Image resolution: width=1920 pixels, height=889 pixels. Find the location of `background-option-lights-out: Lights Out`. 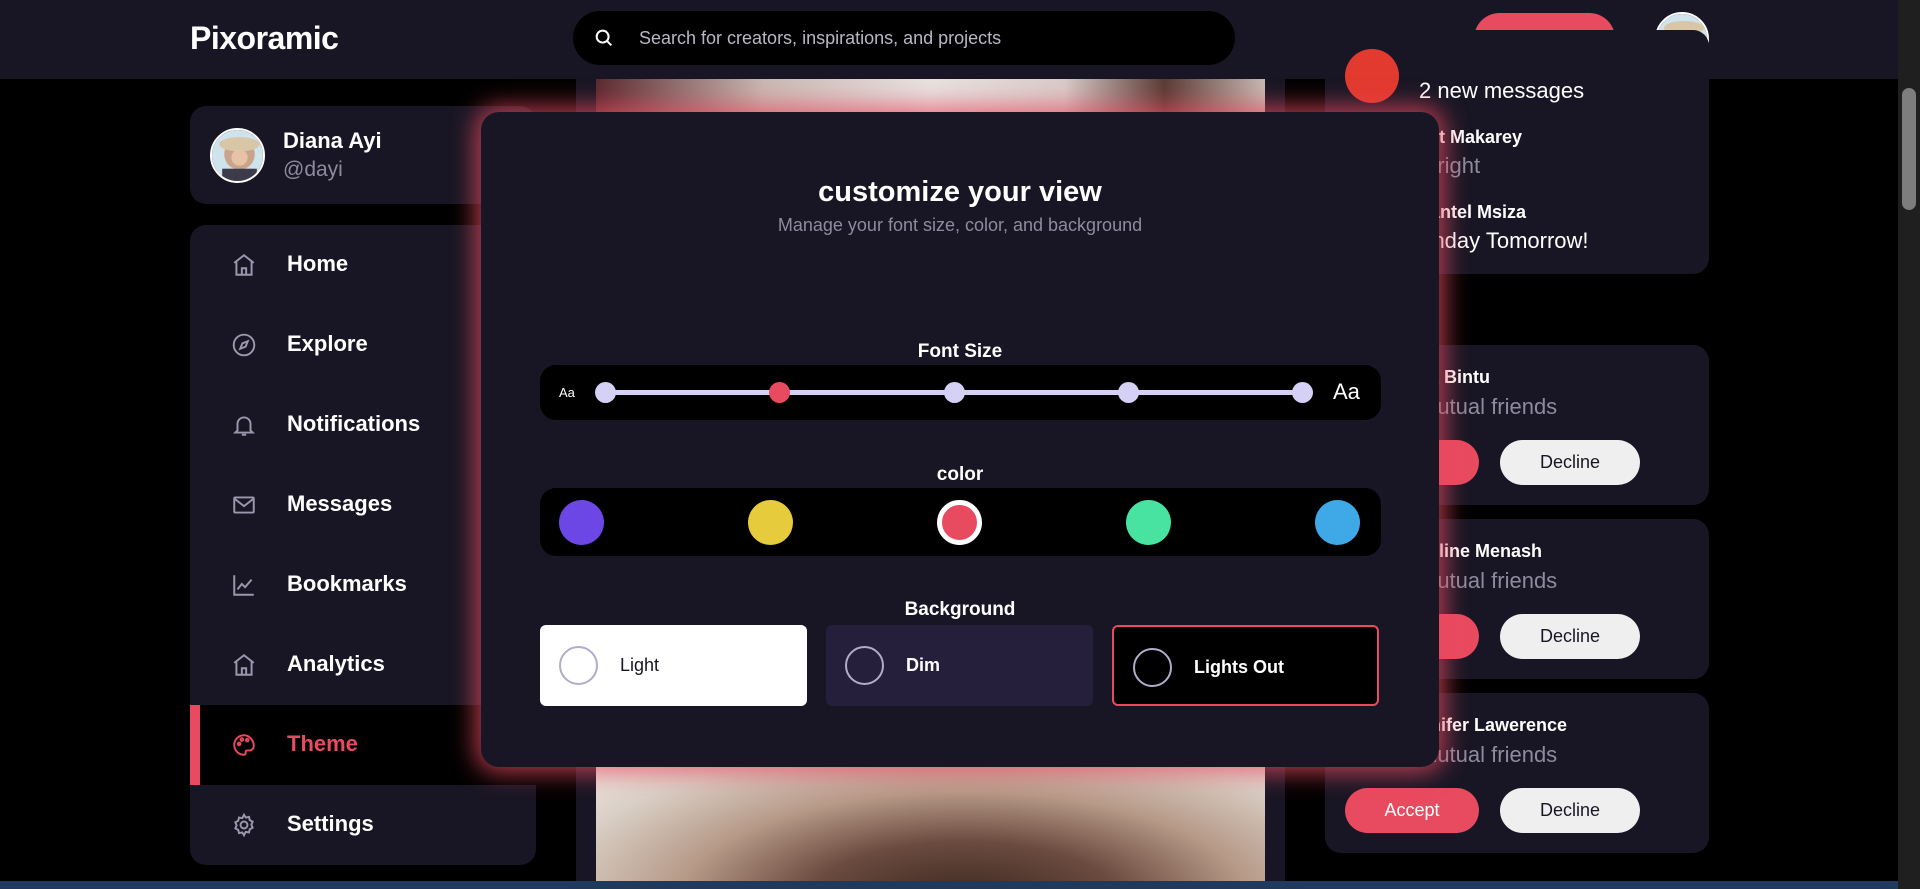

background-option-lights-out: Lights Out is located at coordinates (1245, 665).